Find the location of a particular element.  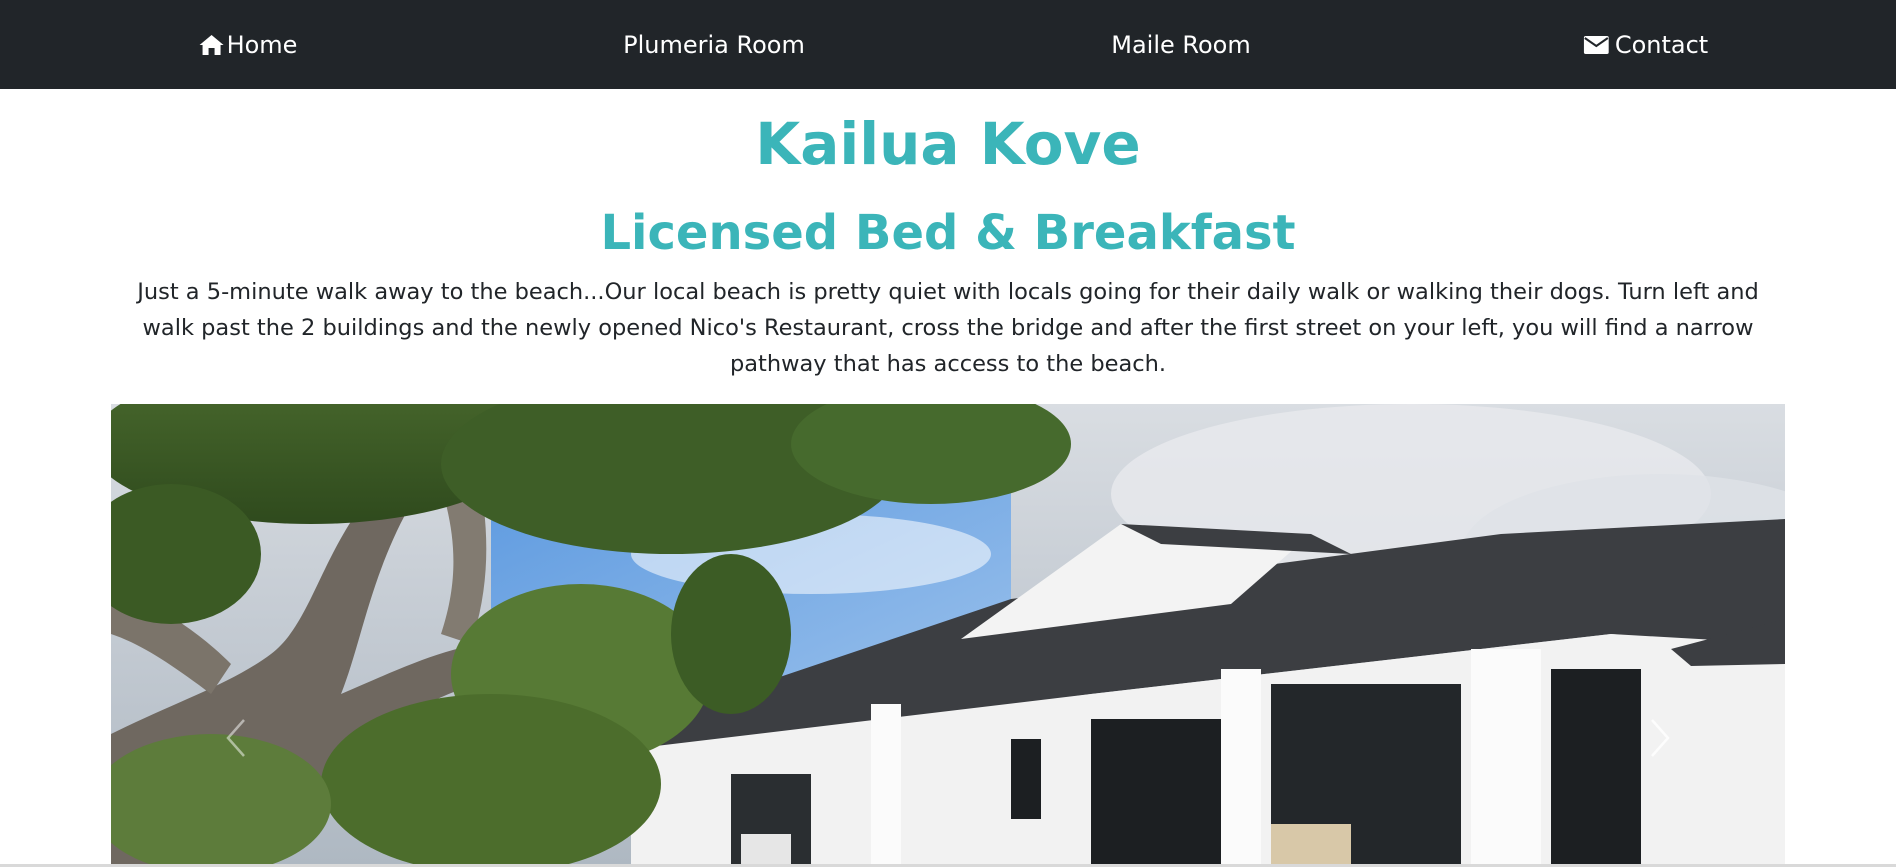

nav-contact-link: Contact is located at coordinates (1646, 44).